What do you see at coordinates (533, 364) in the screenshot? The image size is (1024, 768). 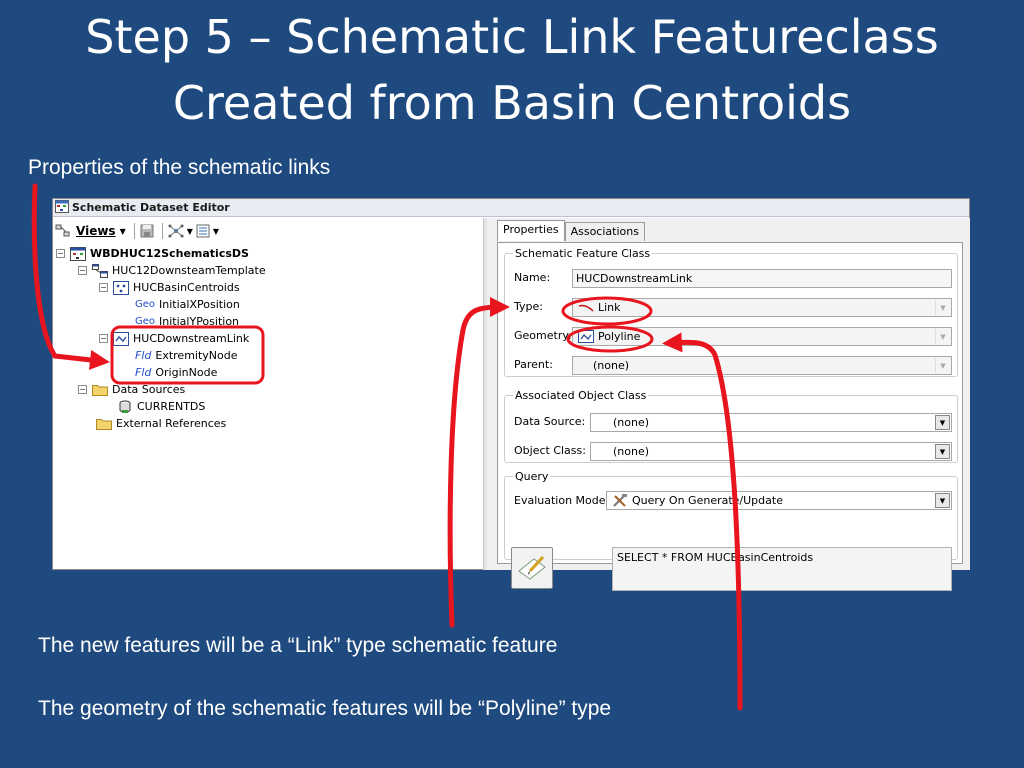 I see `parent-label: Parent:` at bounding box center [533, 364].